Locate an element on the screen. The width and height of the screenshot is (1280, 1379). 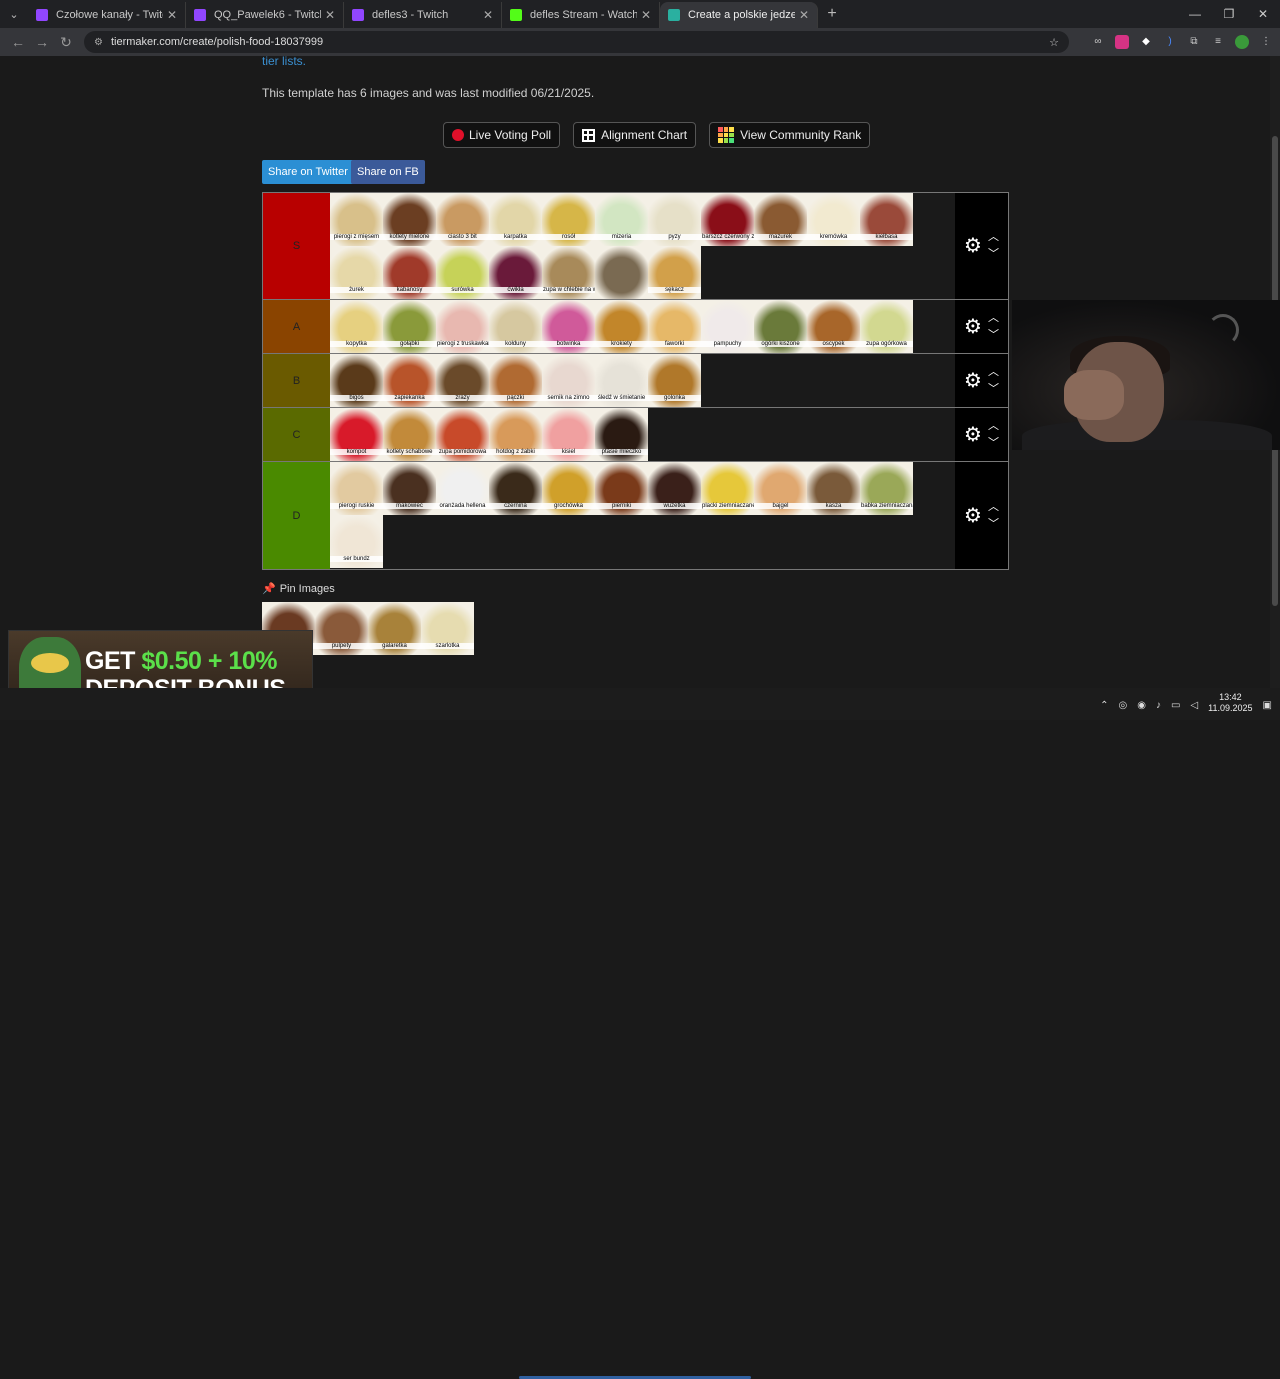
food-image: makowiec is located at coordinates (409, 488).